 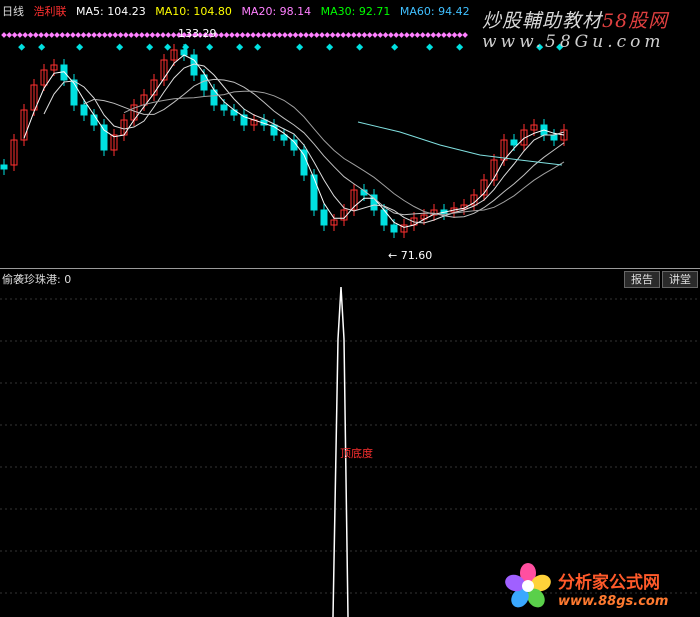 I want to click on ma30-line, so click(x=344, y=152).